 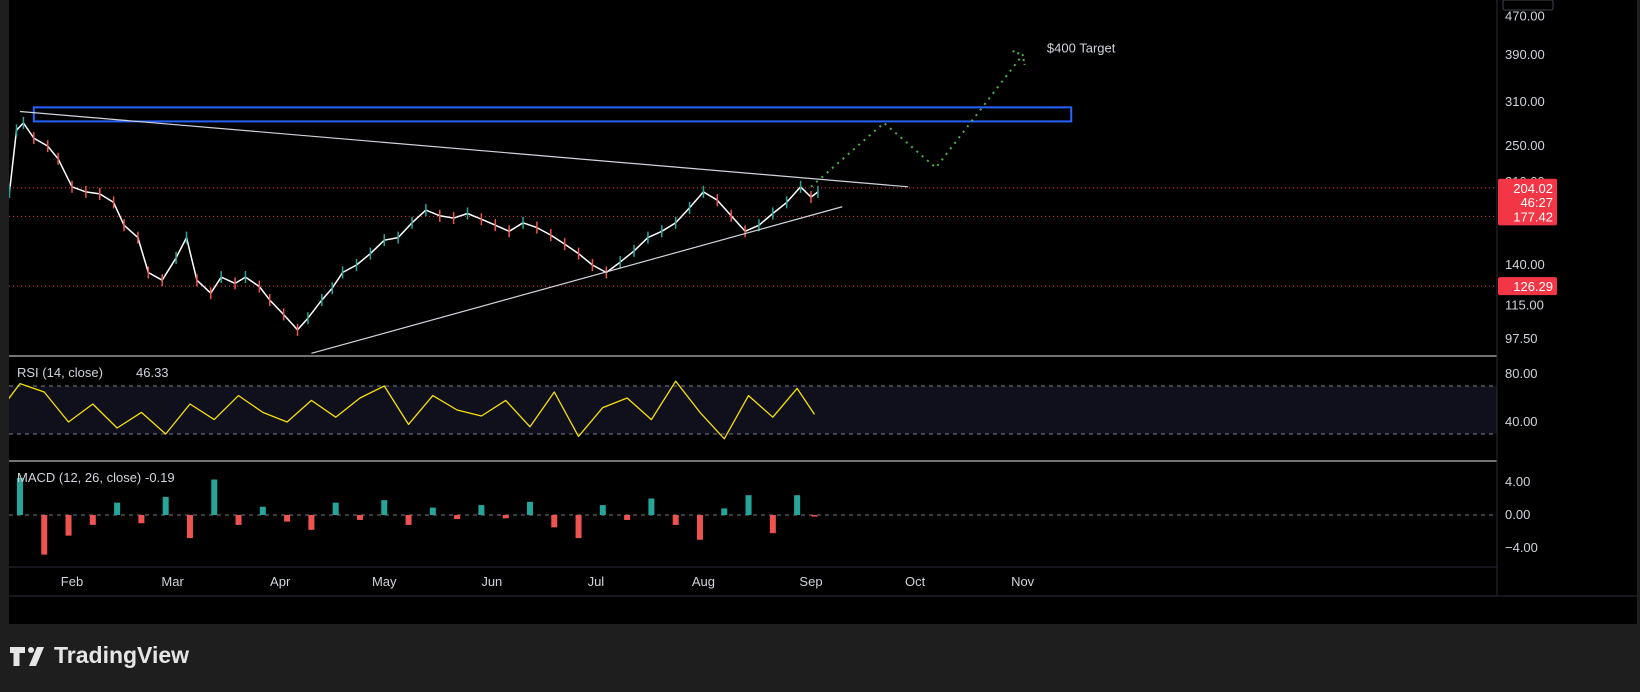 I want to click on projection-arrowhead, so click(x=1019, y=57).